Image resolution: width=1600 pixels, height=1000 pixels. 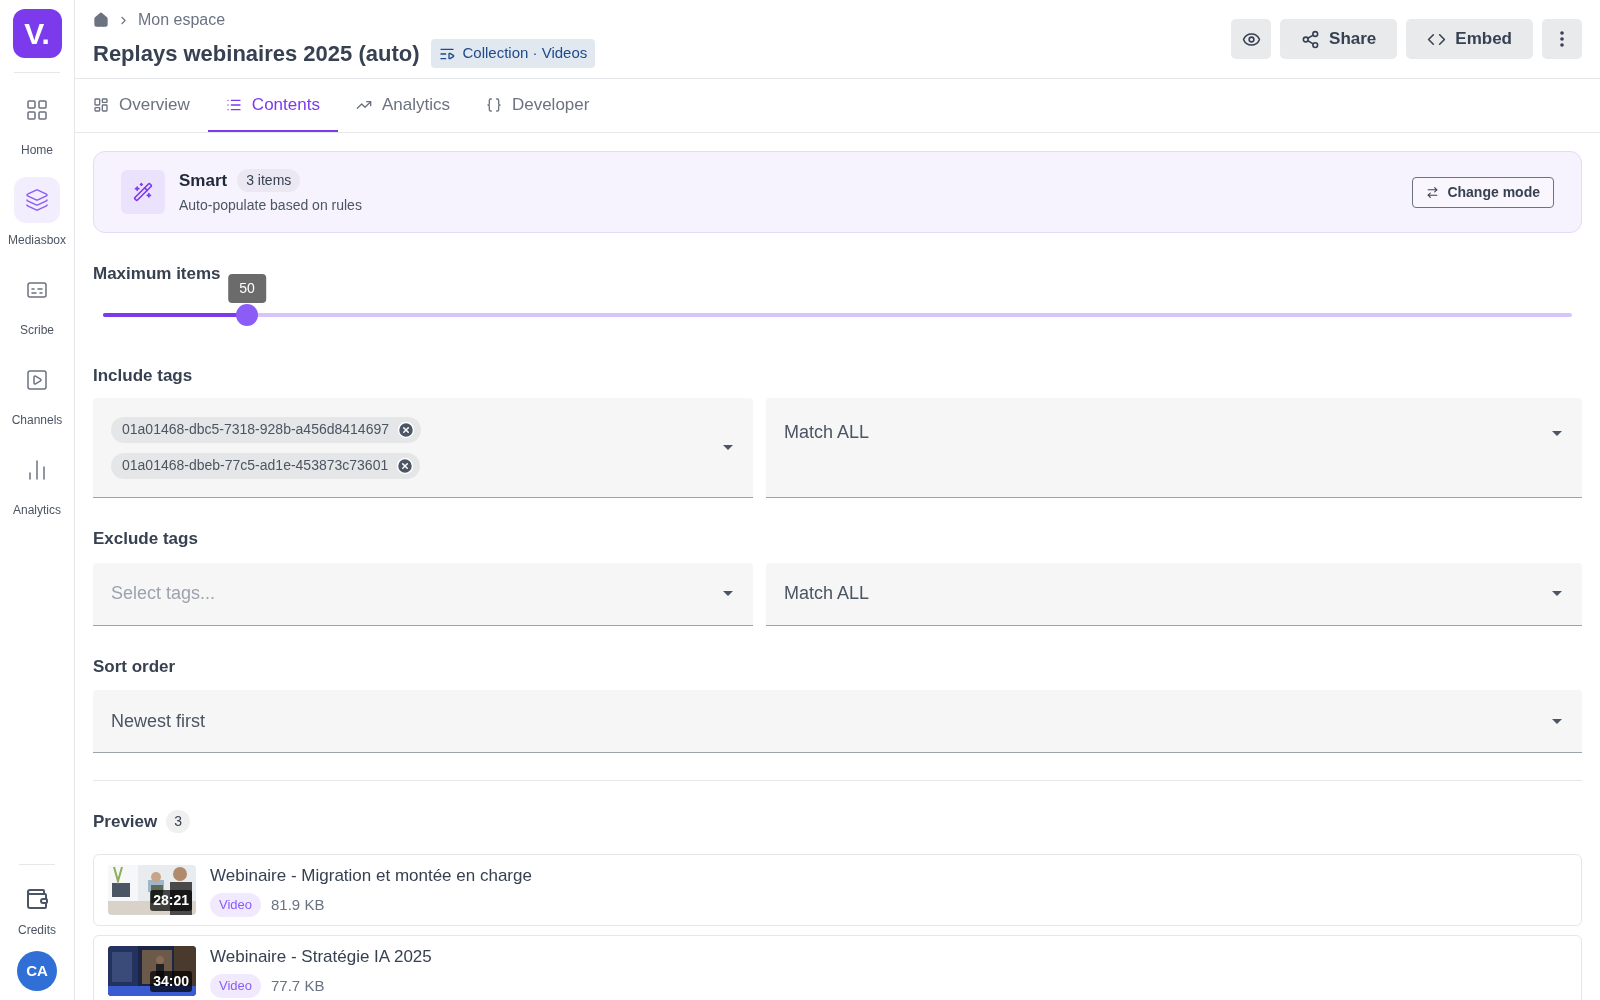 I want to click on preview-card: 28:21 Webinaire - Migration et montée en charge Video 81.9 KB, so click(x=837, y=889).